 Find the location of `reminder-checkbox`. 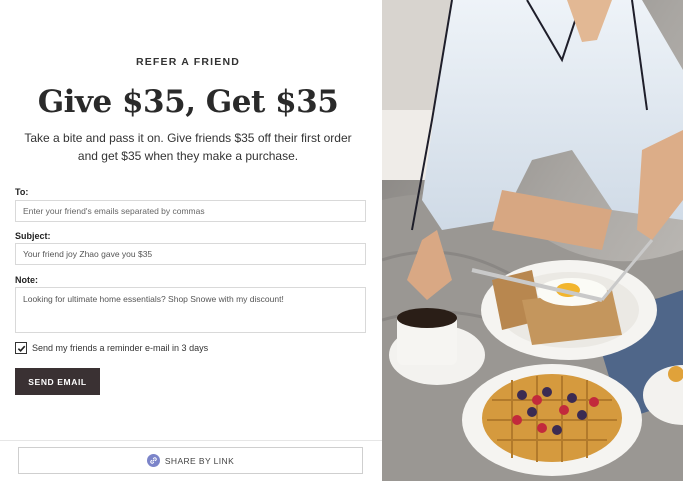

reminder-checkbox is located at coordinates (21, 348).